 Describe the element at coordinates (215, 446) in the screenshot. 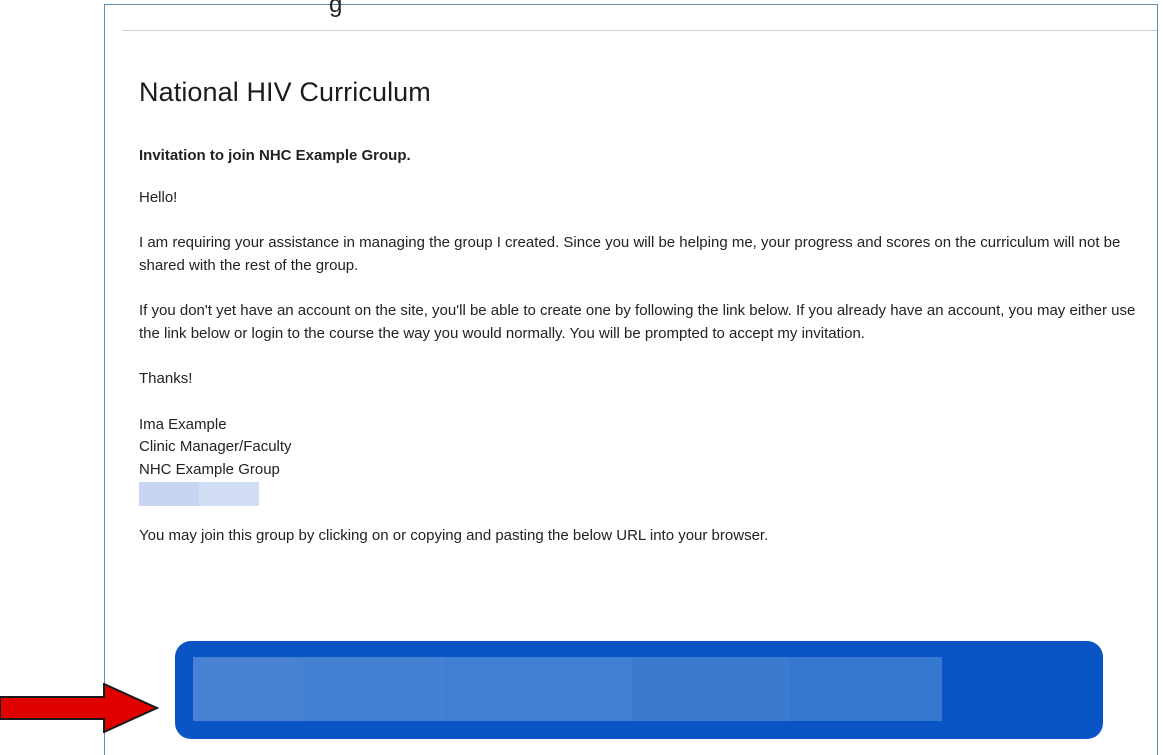

I see `signature-role: Clinic Manager/Faculty` at that location.